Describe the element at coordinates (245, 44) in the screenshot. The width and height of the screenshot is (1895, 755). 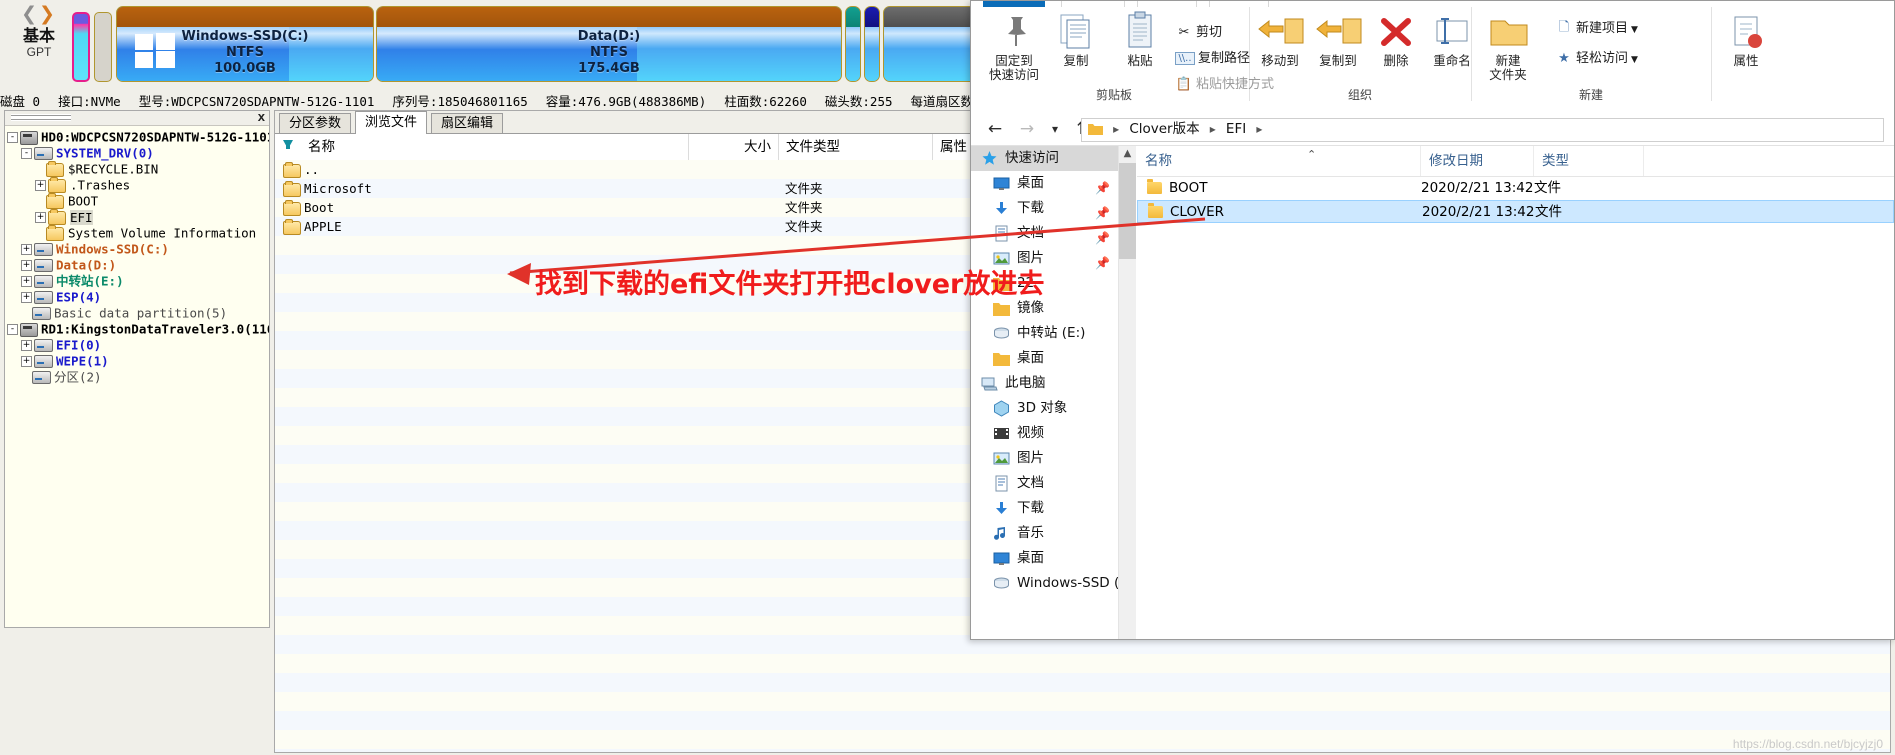
I see `partition-windows-ssd-c: Windows-SSD(C:) NTFS 100.0GB` at that location.